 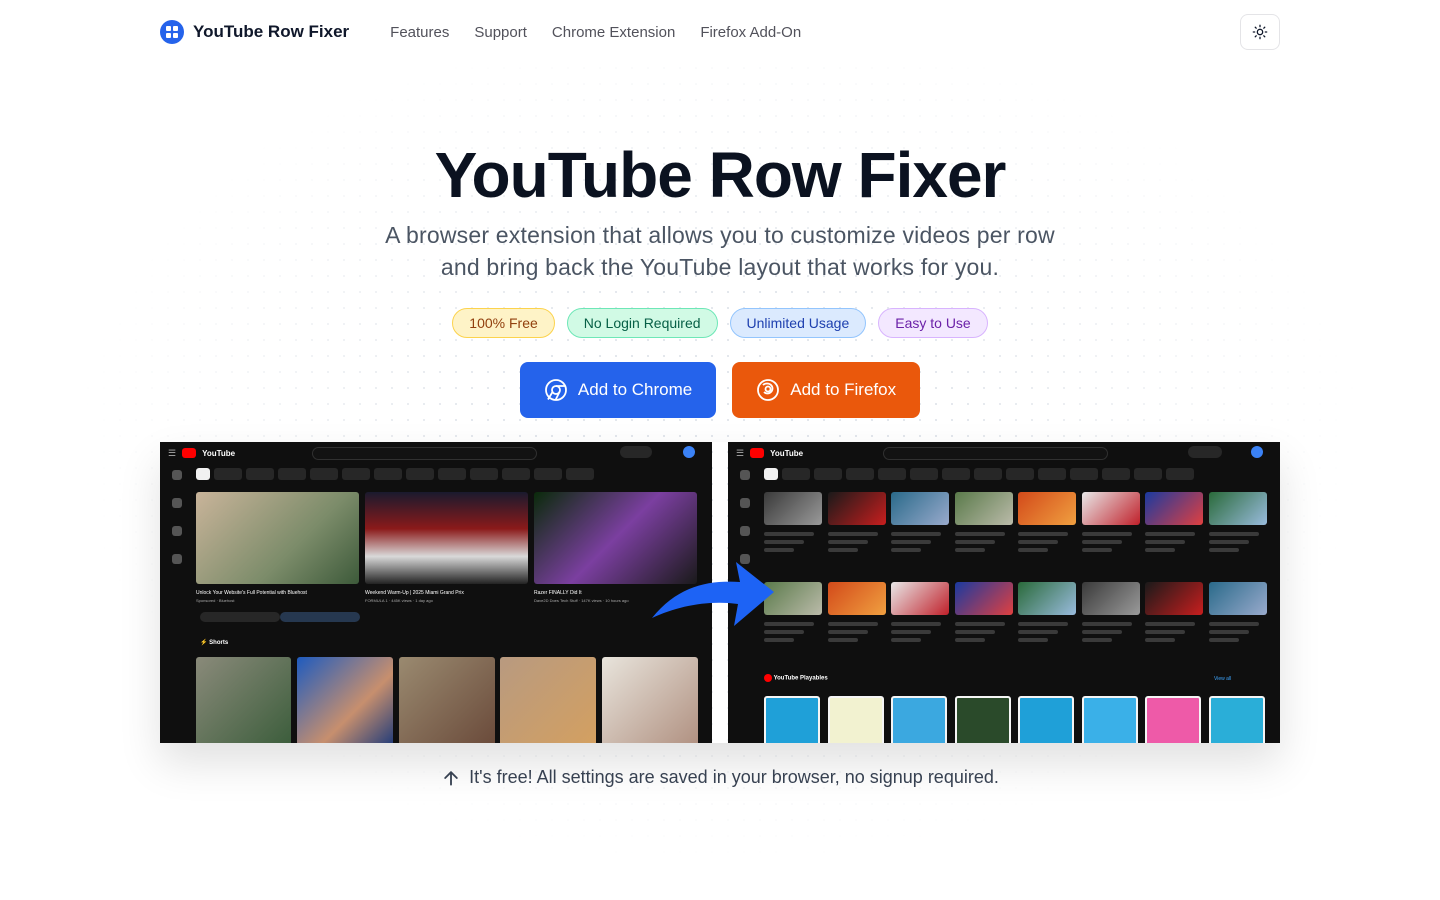 What do you see at coordinates (503, 323) in the screenshot?
I see `badge-free: 100% Free` at bounding box center [503, 323].